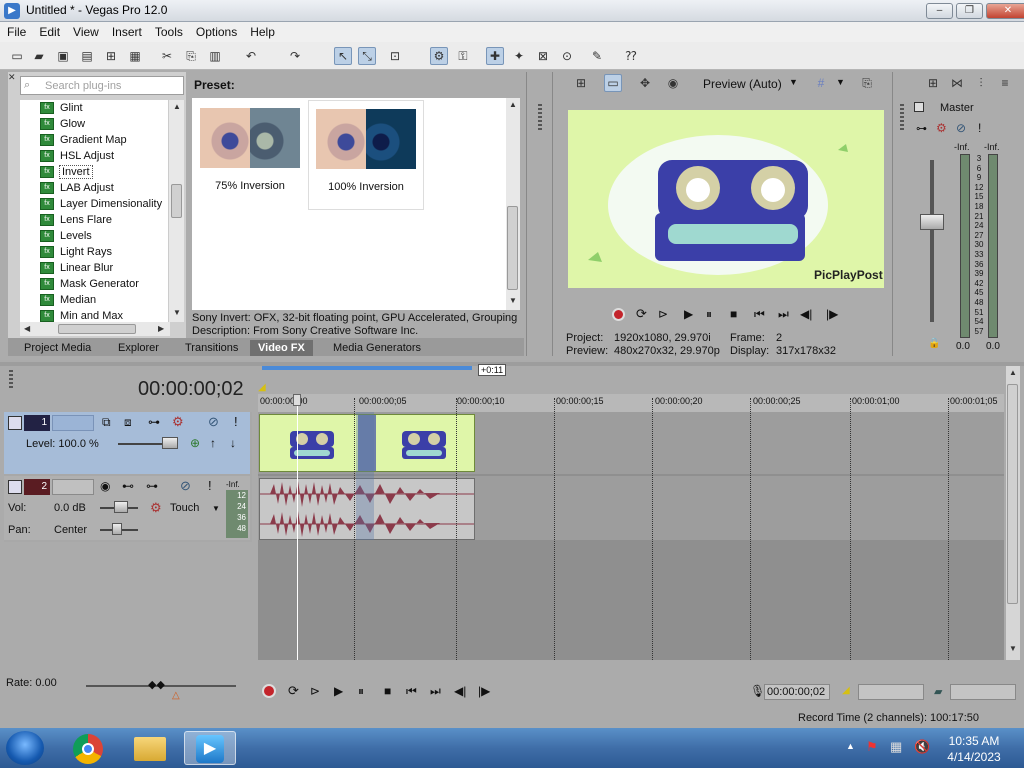 The width and height of the screenshot is (1024, 768). What do you see at coordinates (233, 443) in the screenshot?
I see `make-compositing-child-icon: ↓` at bounding box center [233, 443].